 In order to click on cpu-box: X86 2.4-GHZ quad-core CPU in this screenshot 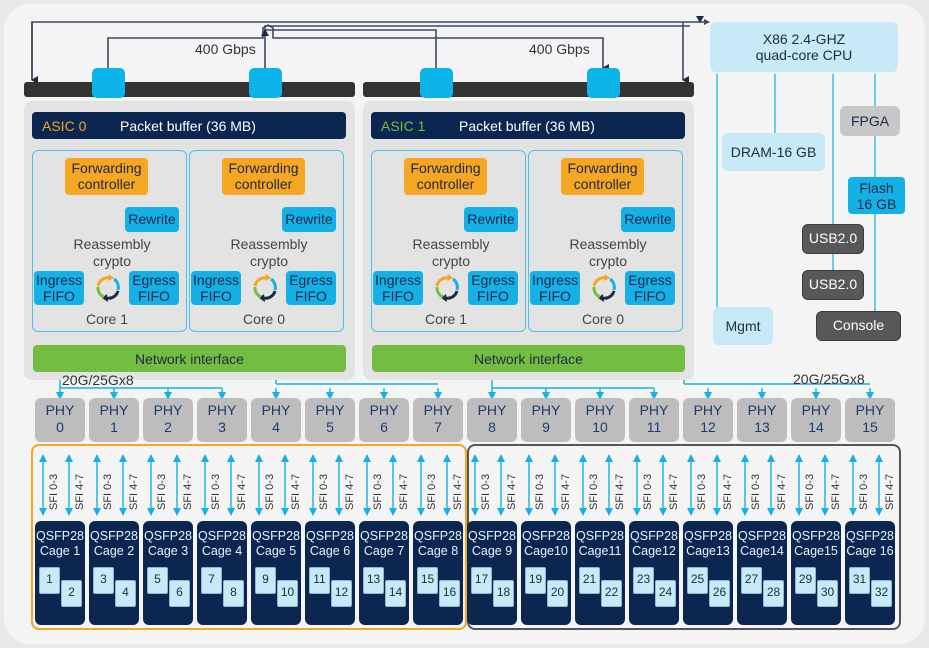, I will do `click(804, 47)`.